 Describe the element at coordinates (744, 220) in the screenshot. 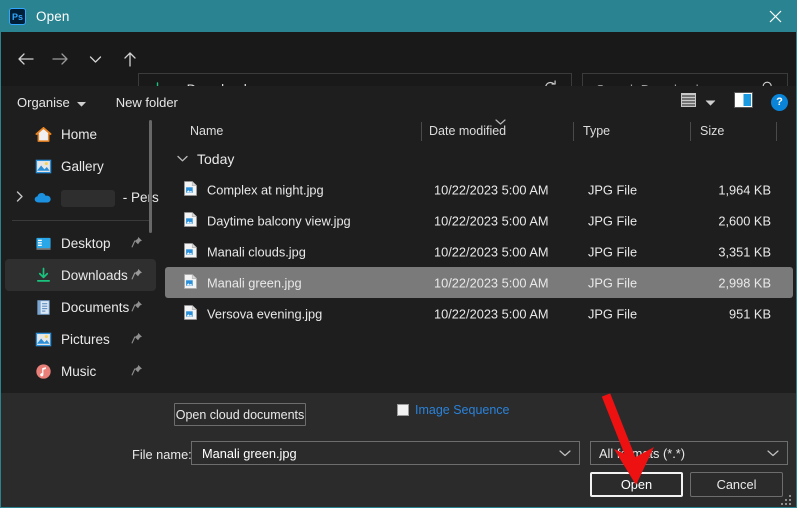

I see `file-size: 2,600 KB` at that location.